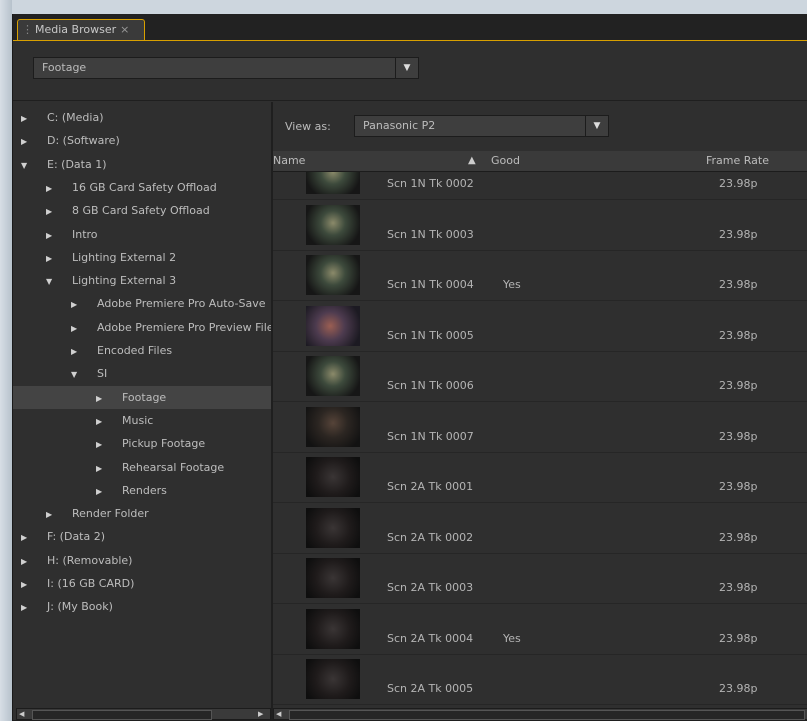 This screenshot has width=807, height=721. What do you see at coordinates (77, 164) in the screenshot?
I see `tree-item-label: E: (Data 1)` at bounding box center [77, 164].